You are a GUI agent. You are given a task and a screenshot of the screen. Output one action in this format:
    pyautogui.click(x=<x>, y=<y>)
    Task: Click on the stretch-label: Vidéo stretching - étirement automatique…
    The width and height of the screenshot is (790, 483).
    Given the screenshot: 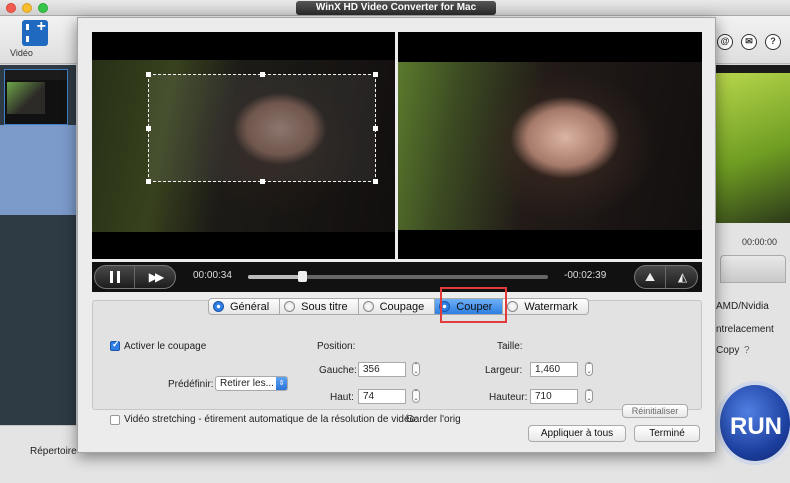 What is the action you would take?
    pyautogui.click(x=271, y=419)
    